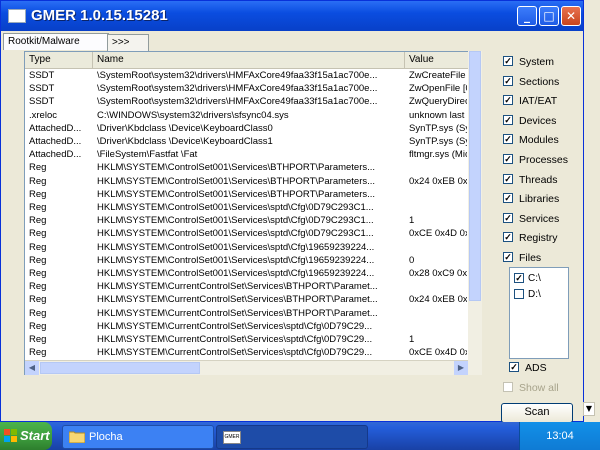 Image resolution: width=600 pixels, height=450 pixels. What do you see at coordinates (589, 210) in the screenshot?
I see `background-scrollbar: ▼` at bounding box center [589, 210].